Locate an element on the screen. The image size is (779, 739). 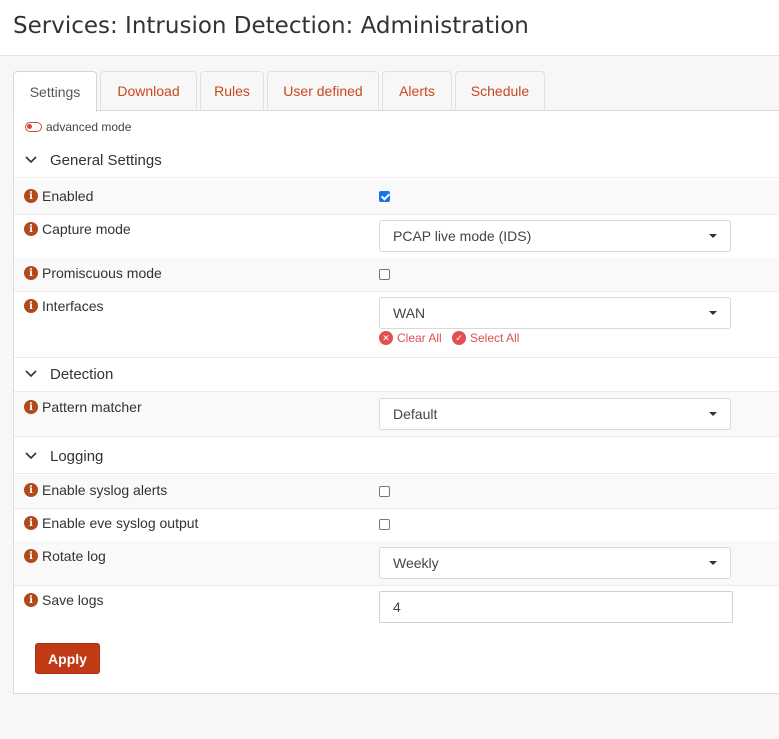
tab-download: Download is located at coordinates (148, 90).